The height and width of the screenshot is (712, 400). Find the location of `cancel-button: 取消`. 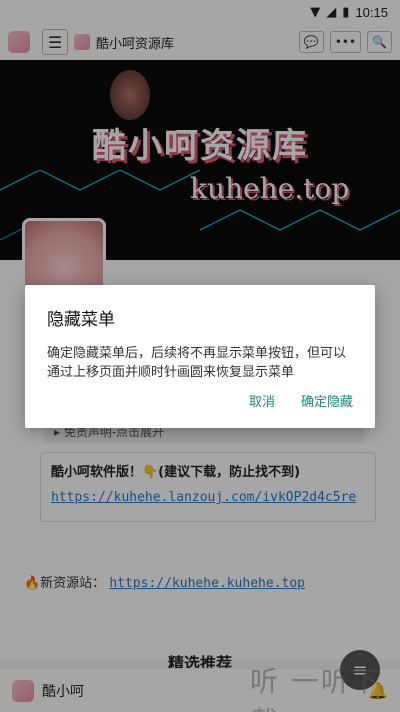

cancel-button: 取消 is located at coordinates (262, 400).